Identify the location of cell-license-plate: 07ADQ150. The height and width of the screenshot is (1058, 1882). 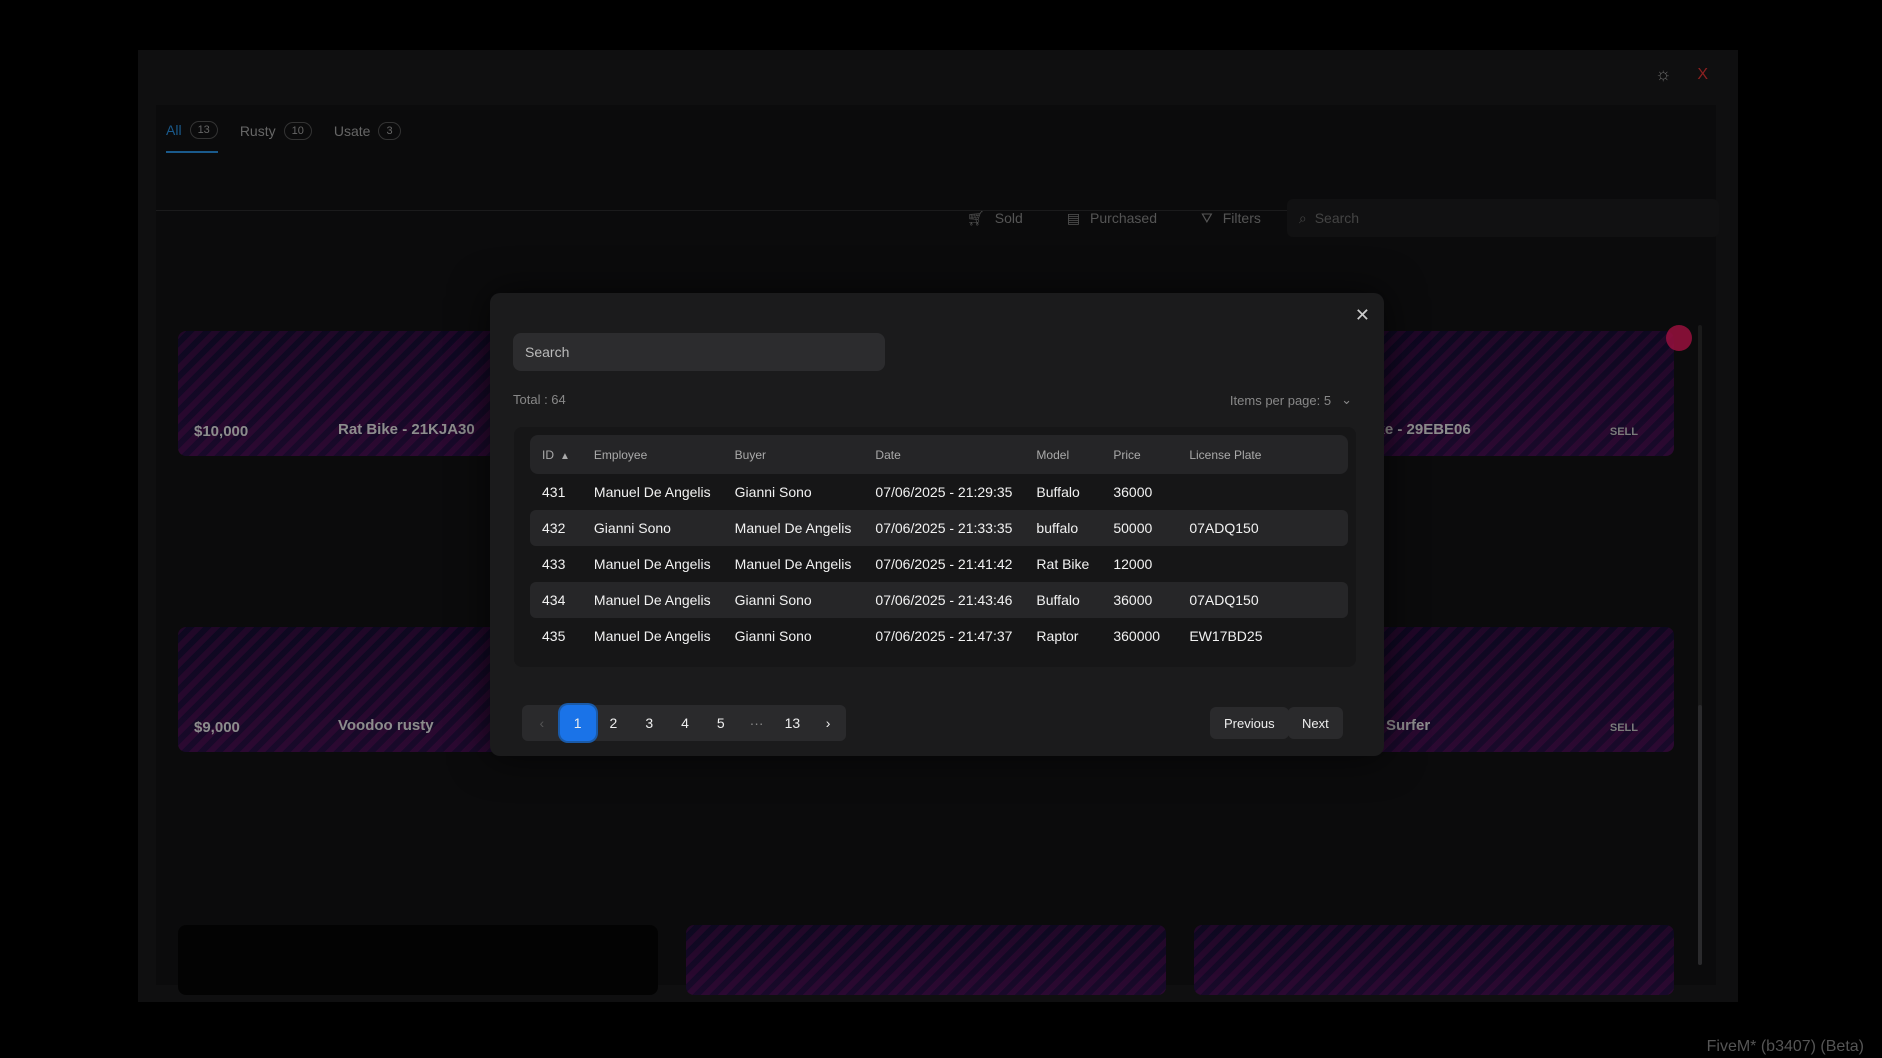
(1262, 528).